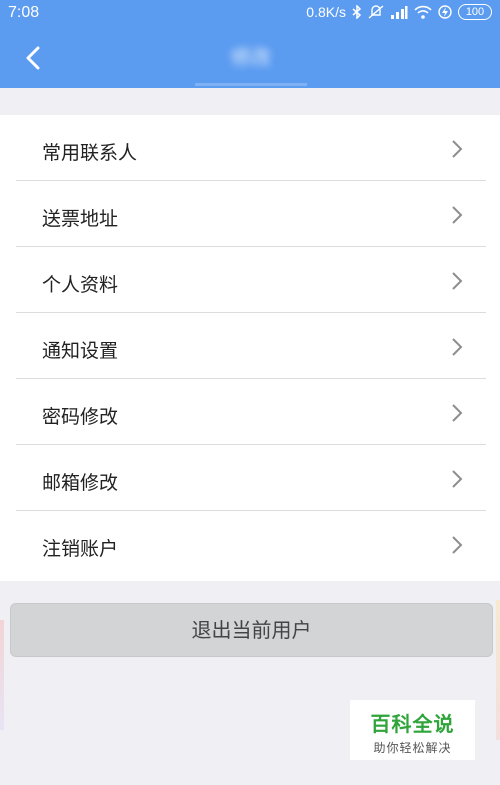  I want to click on watermark-title: 百科全说, so click(412, 724).